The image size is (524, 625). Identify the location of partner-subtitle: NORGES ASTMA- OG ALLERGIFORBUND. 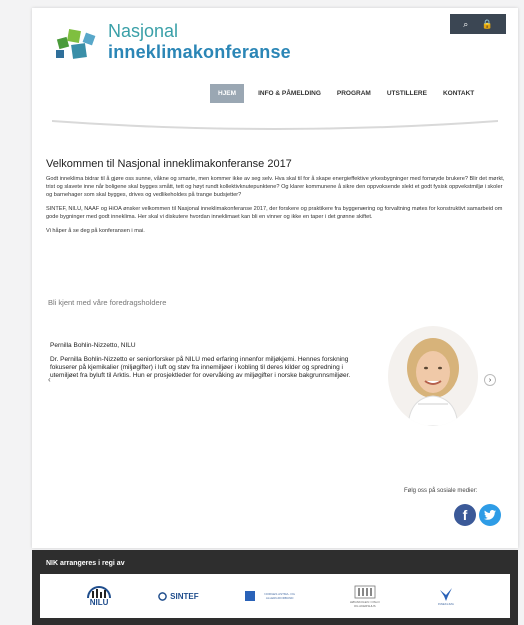
(279, 596).